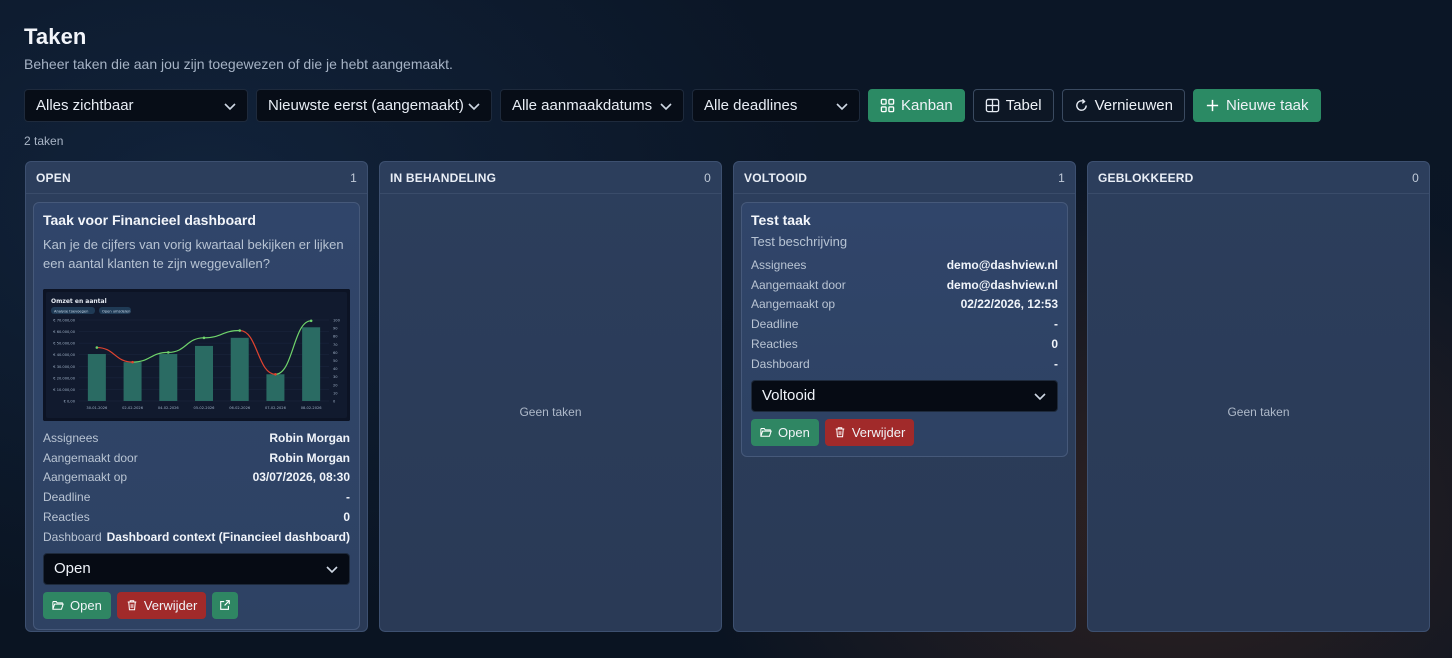 This screenshot has width=1452, height=658. Describe the element at coordinates (66, 517) in the screenshot. I see `meta-label: Reacties` at that location.